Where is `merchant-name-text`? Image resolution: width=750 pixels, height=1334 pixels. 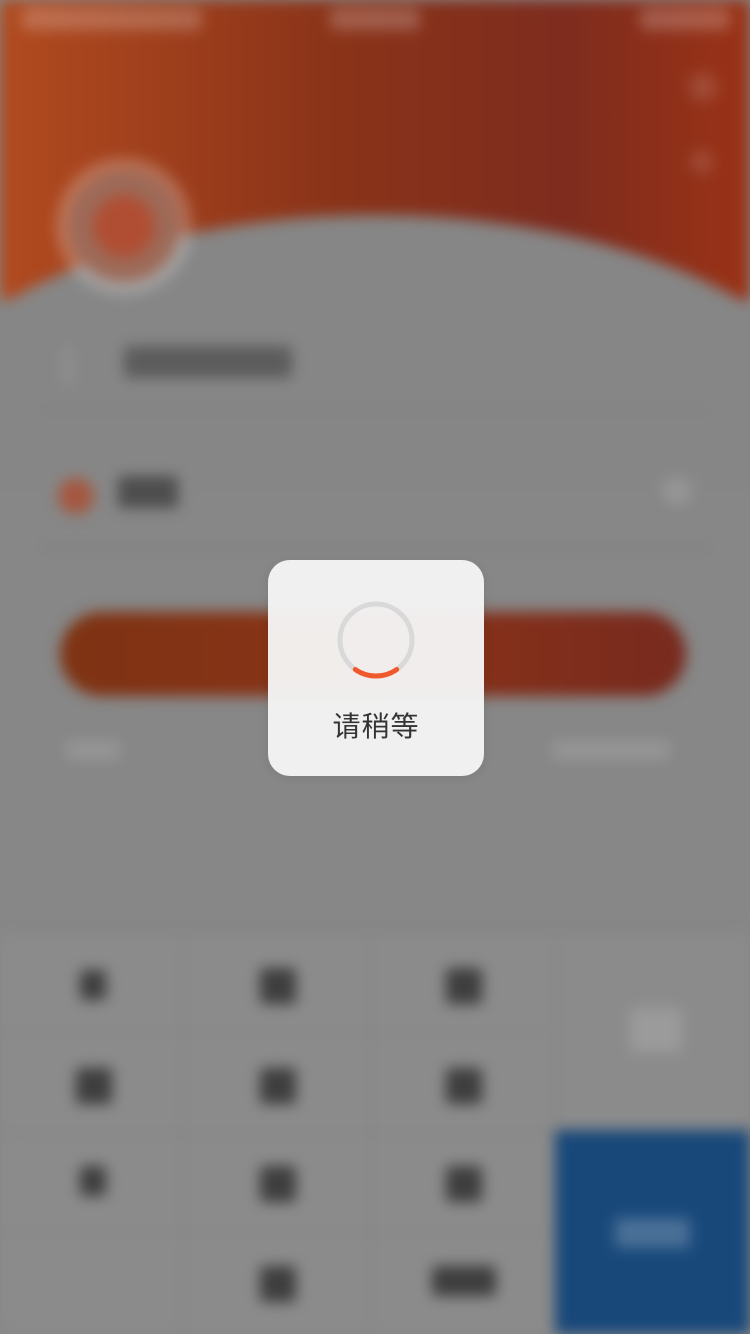
merchant-name-text is located at coordinates (208, 362).